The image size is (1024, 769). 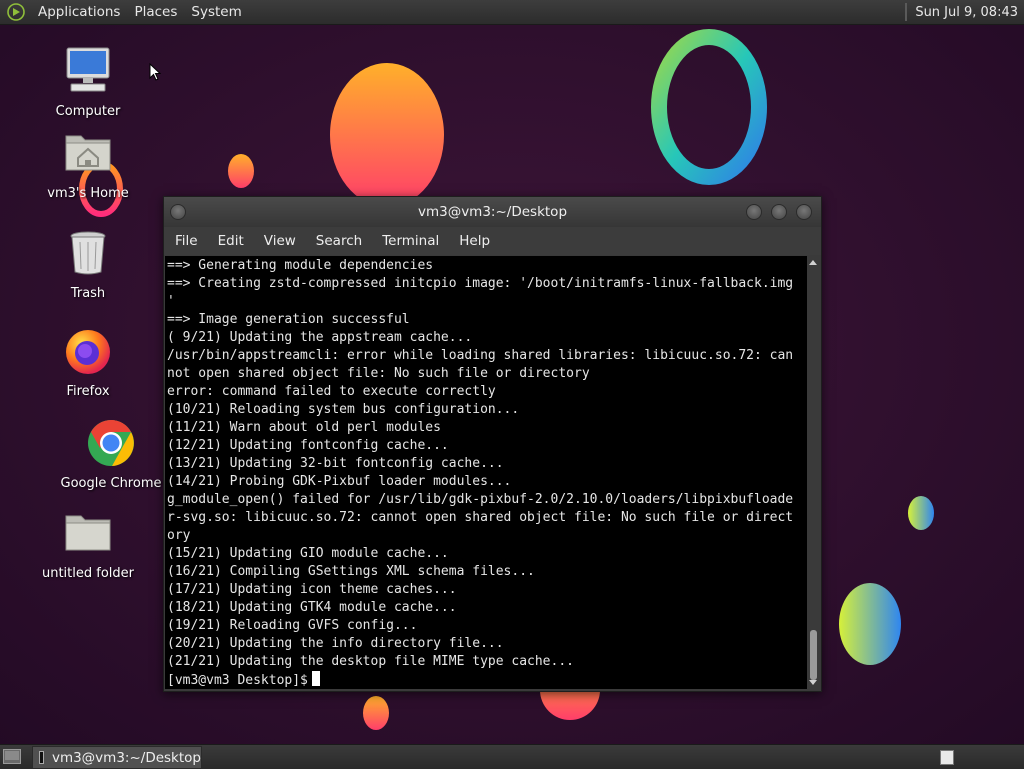 What do you see at coordinates (171, 301) in the screenshot?
I see `terminal-line: '` at bounding box center [171, 301].